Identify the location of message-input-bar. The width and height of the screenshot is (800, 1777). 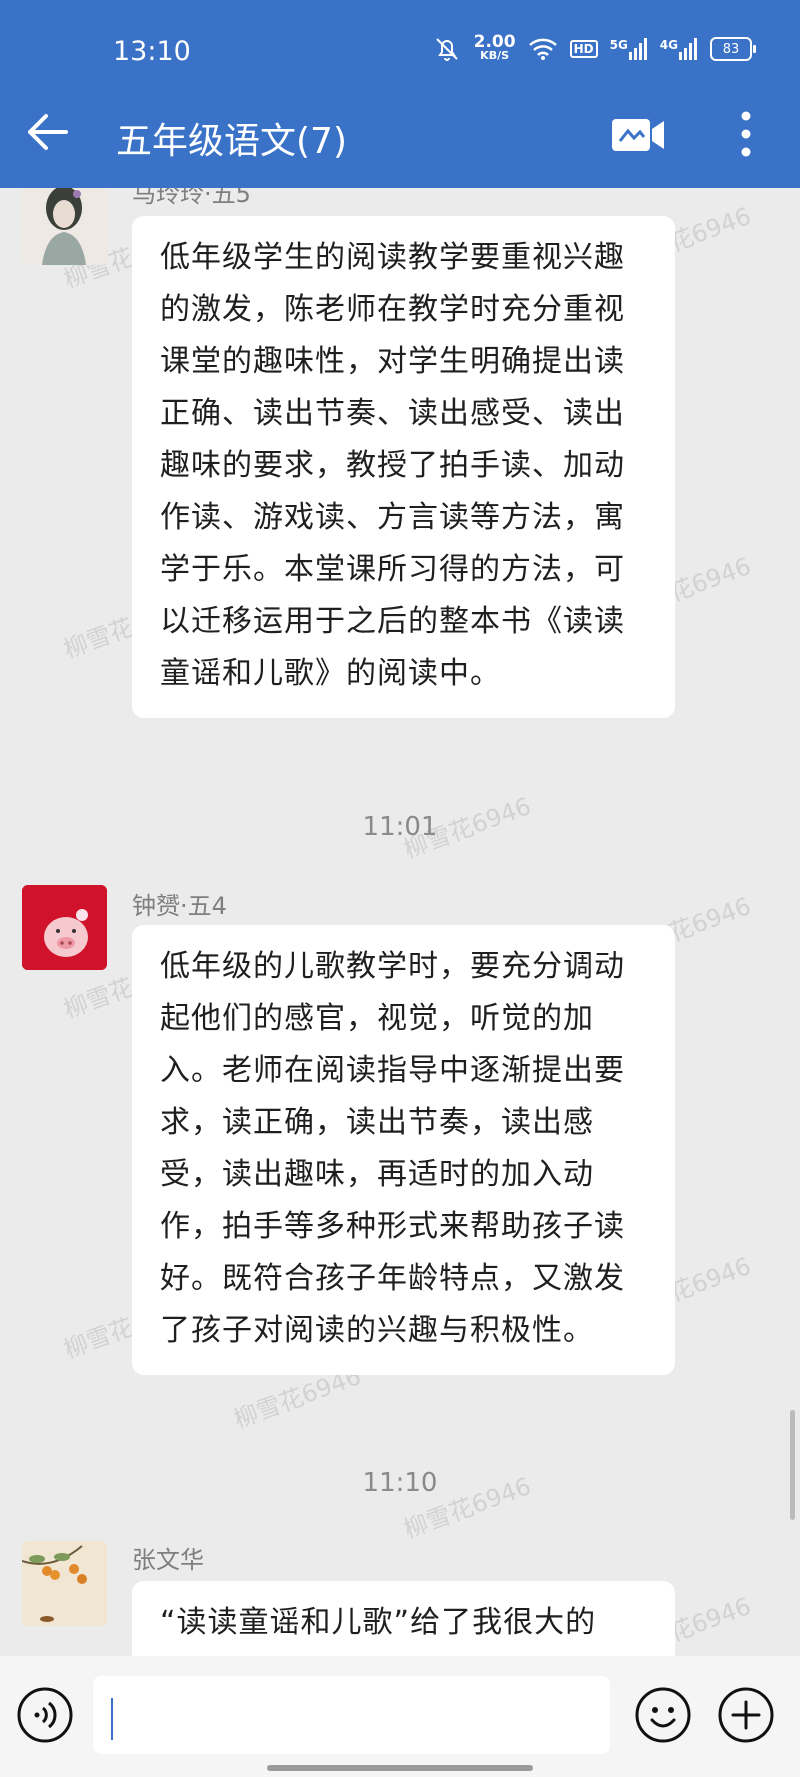
(400, 1716).